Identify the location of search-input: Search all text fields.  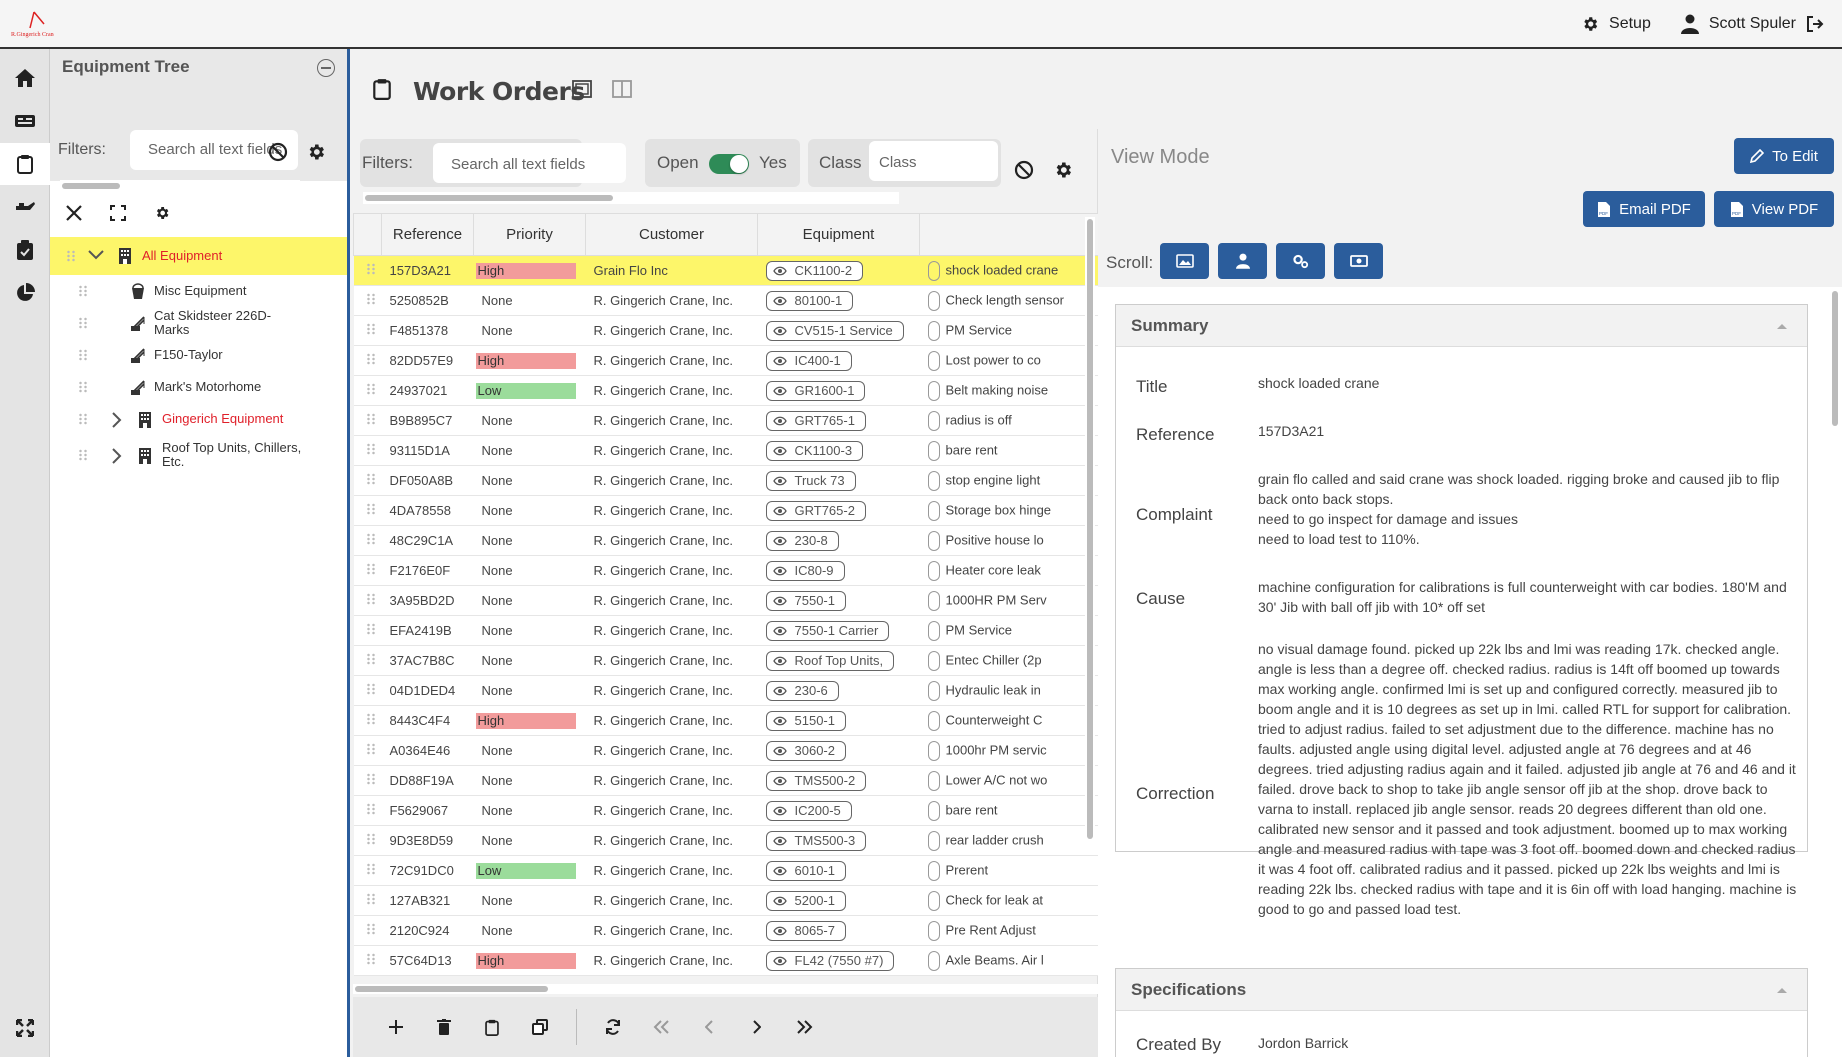
(529, 163).